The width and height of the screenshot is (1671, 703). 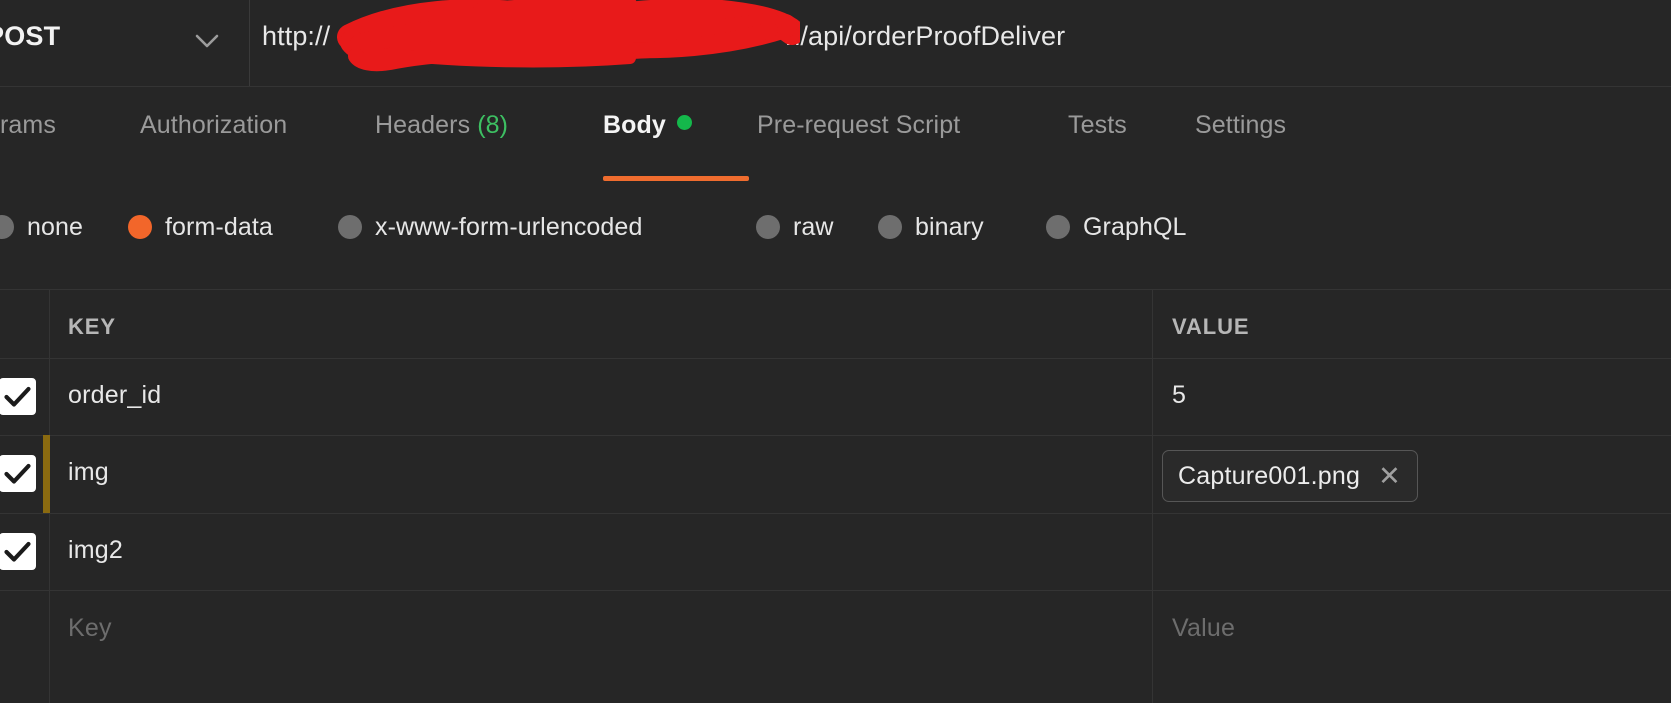 I want to click on table-row: order_id 5, so click(x=835, y=396).